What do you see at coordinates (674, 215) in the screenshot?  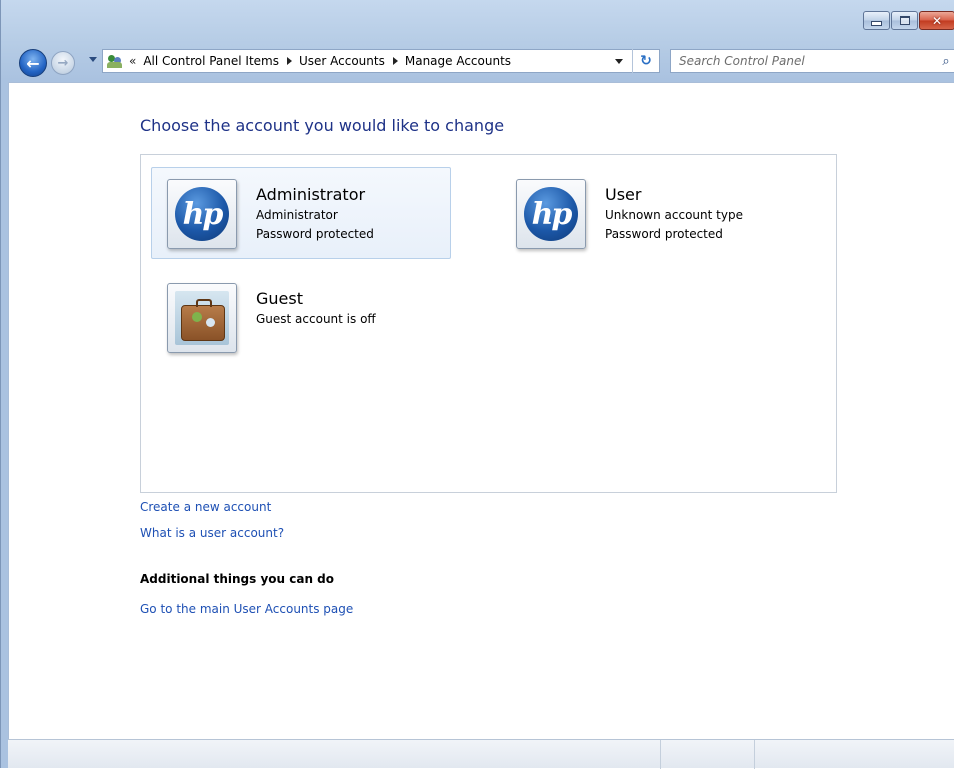 I see `account-type: Unknown account type` at bounding box center [674, 215].